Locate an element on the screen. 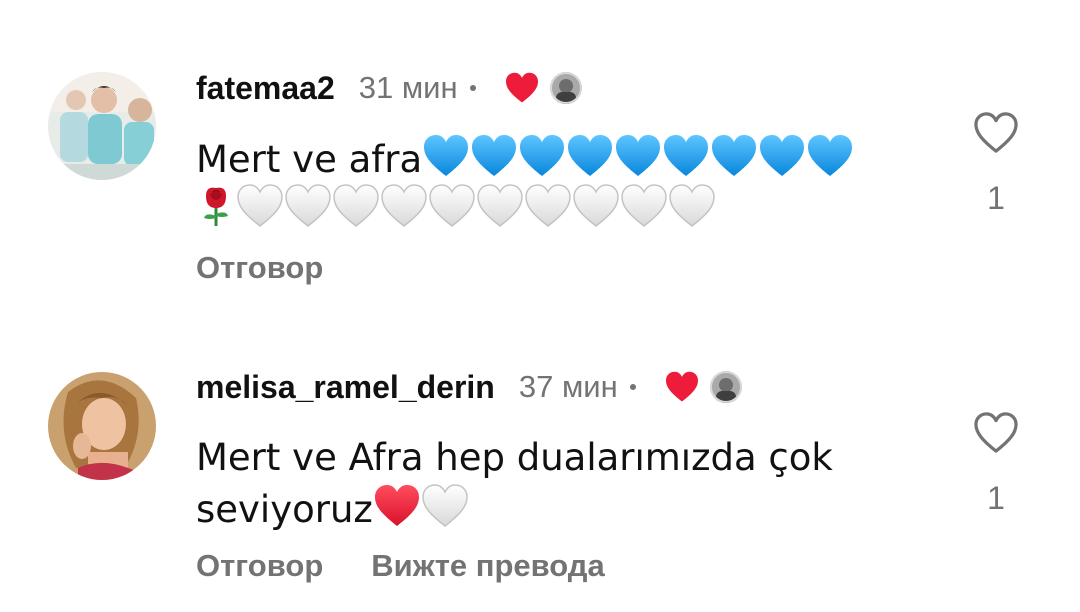 This screenshot has height=612, width=1080. username: melisa_ramel_derin is located at coordinates (345, 387).